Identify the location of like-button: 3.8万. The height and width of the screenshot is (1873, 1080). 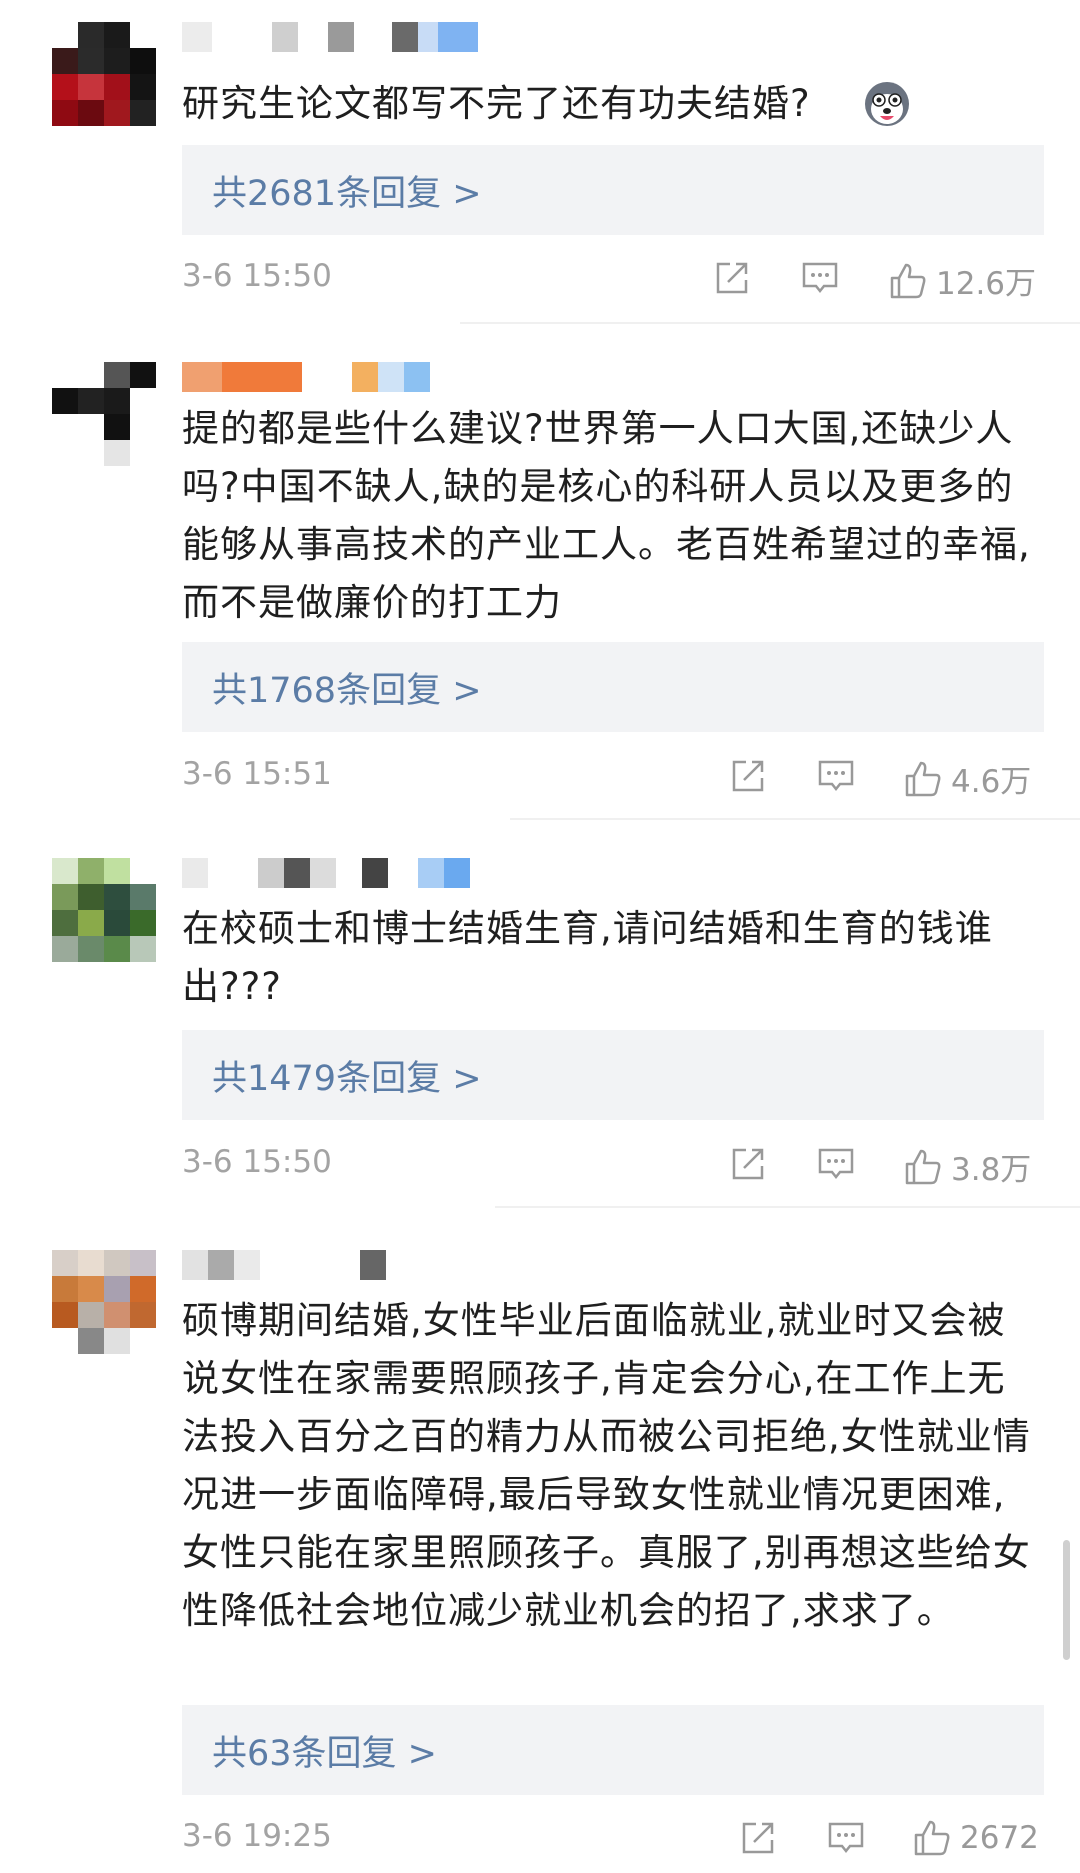
(967, 1166).